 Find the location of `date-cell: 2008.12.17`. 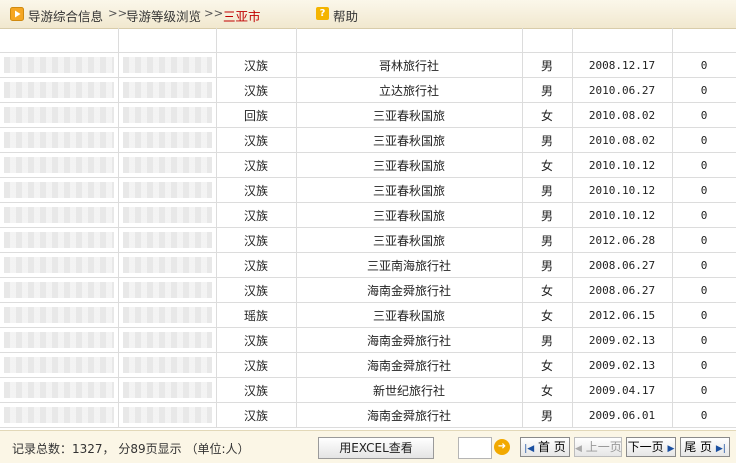

date-cell: 2008.12.17 is located at coordinates (622, 65).